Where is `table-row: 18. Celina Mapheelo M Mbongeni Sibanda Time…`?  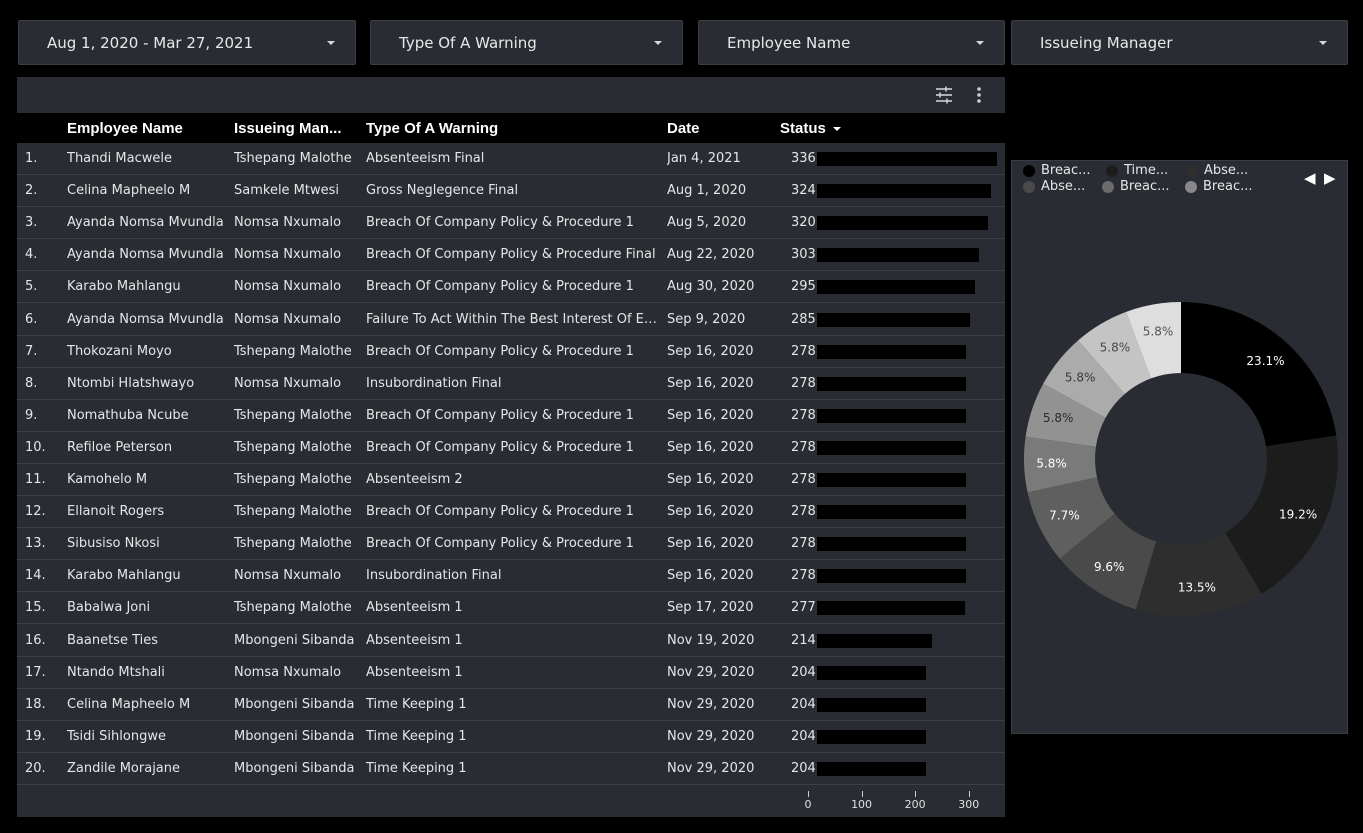 table-row: 18. Celina Mapheelo M Mbongeni Sibanda Time… is located at coordinates (511, 705).